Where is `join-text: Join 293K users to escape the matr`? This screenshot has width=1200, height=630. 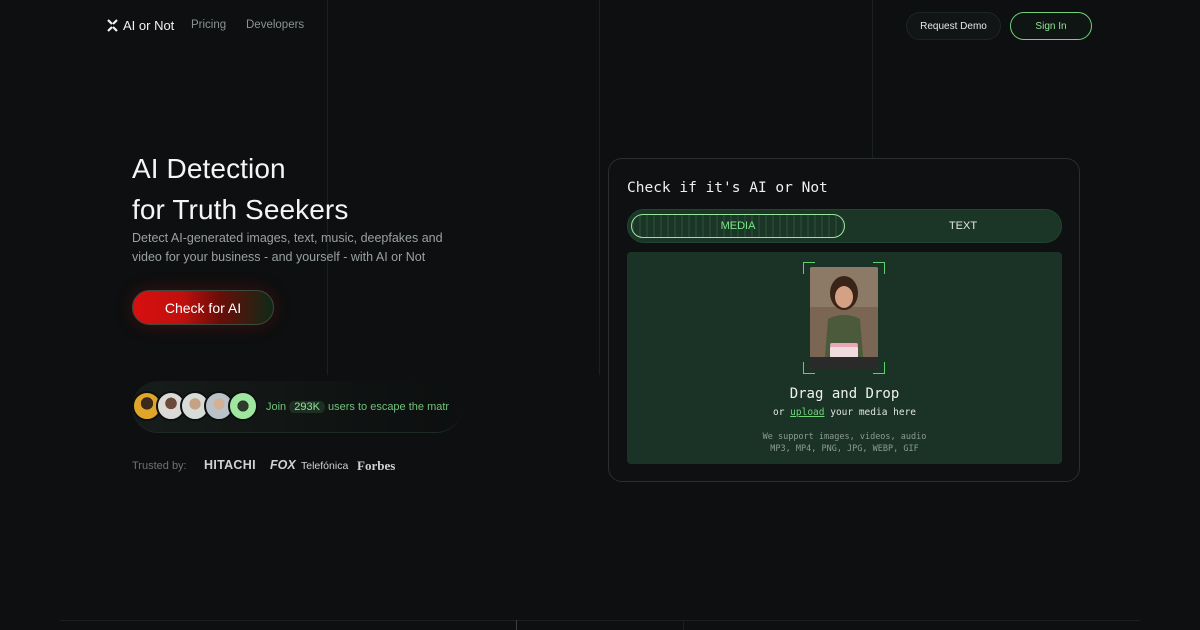 join-text: Join 293K users to escape the matr is located at coordinates (360, 407).